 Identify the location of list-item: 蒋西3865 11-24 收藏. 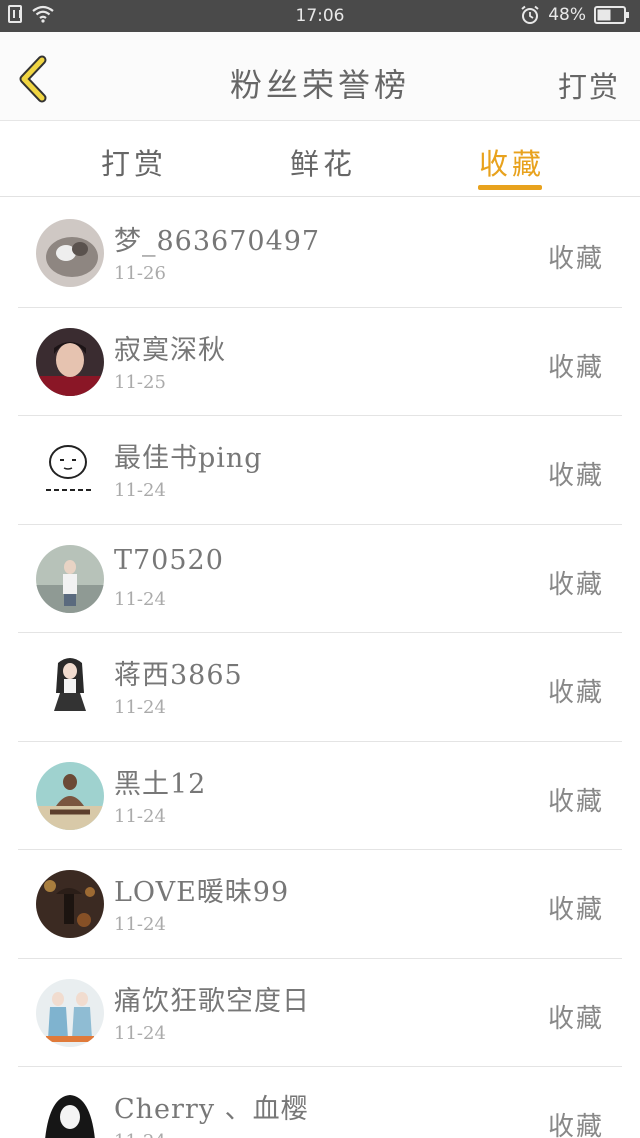
(320, 687).